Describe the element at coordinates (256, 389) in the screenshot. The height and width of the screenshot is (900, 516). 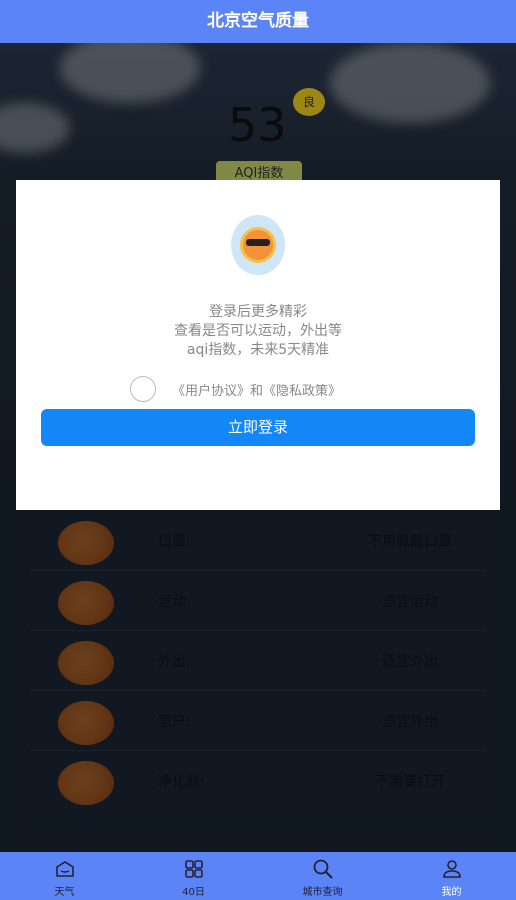
I see `agreement-text: 《用户协议》和《隐私政策》` at that location.